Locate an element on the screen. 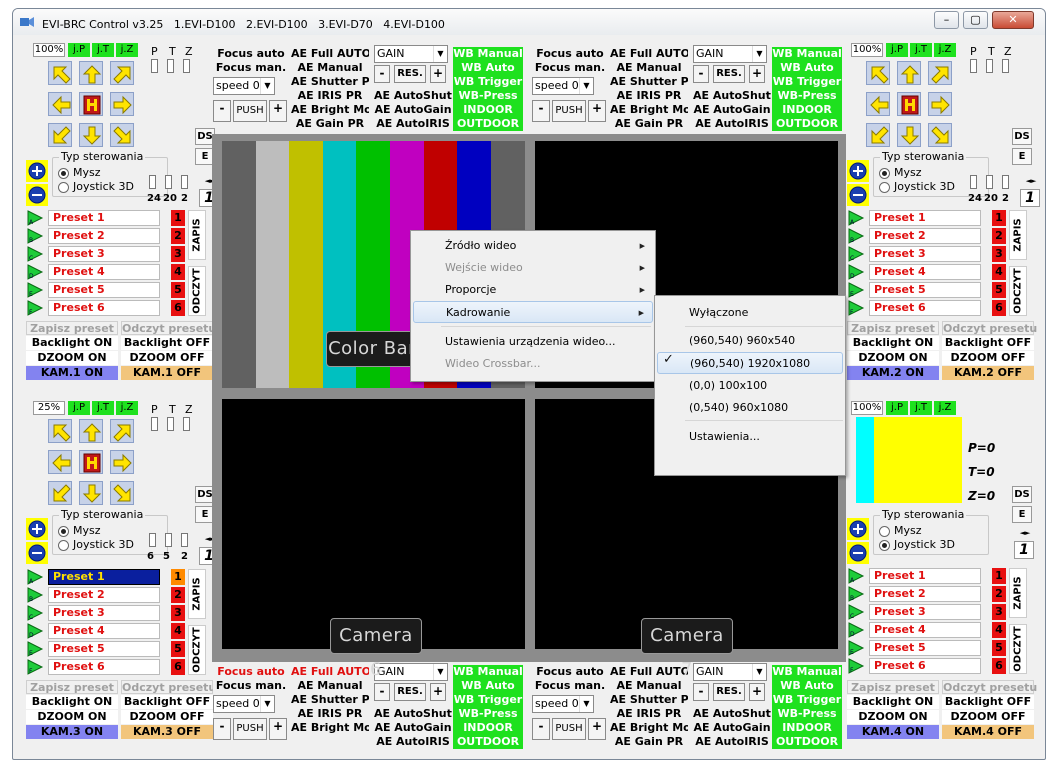 Image resolution: width=1064 pixels, height=774 pixels. outdoor-button: OUTDOOR is located at coordinates (488, 742).